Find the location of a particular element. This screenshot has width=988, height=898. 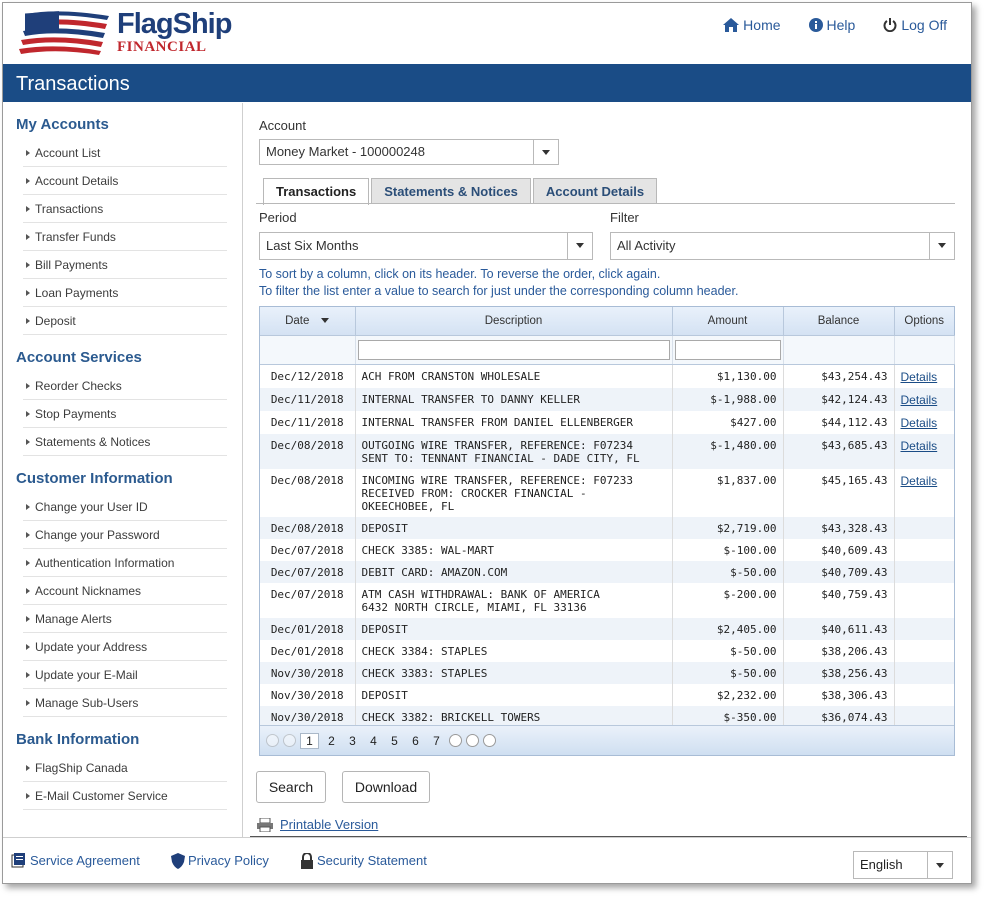

privacy-policy-link: Privacy Policy is located at coordinates (220, 861).